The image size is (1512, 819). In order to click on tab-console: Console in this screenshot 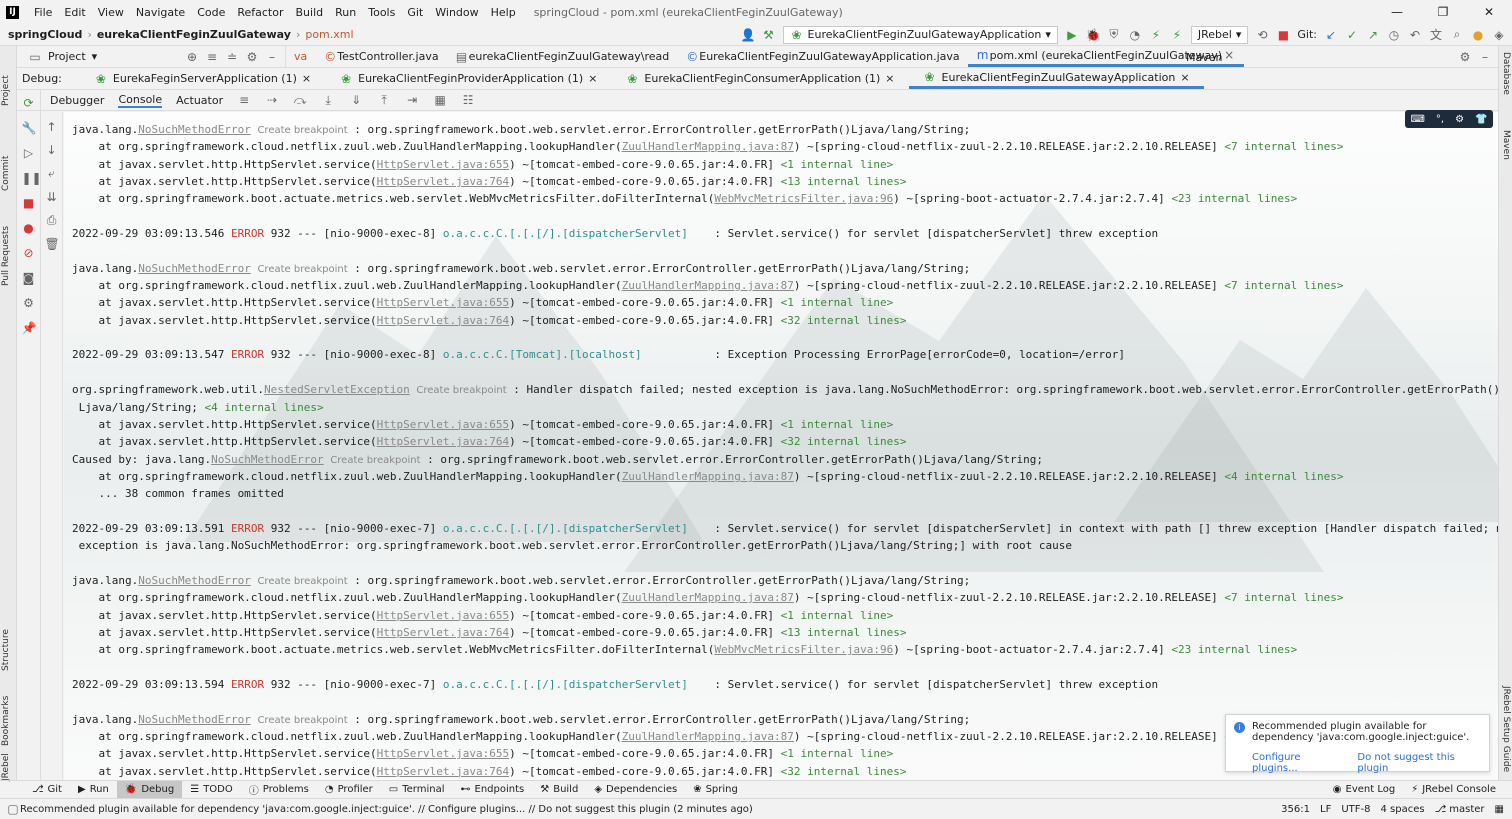, I will do `click(140, 100)`.